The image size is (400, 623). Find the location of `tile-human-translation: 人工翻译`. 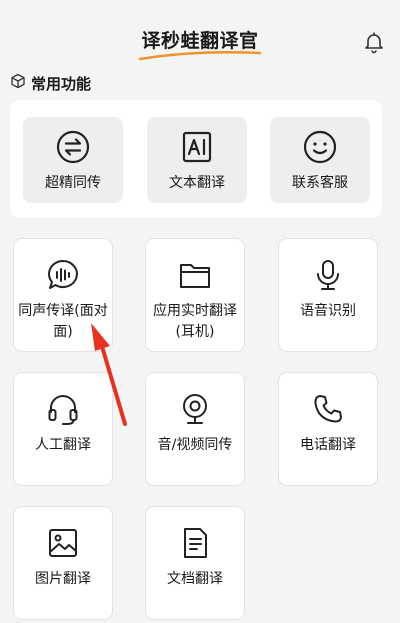

tile-human-translation: 人工翻译 is located at coordinates (63, 429).